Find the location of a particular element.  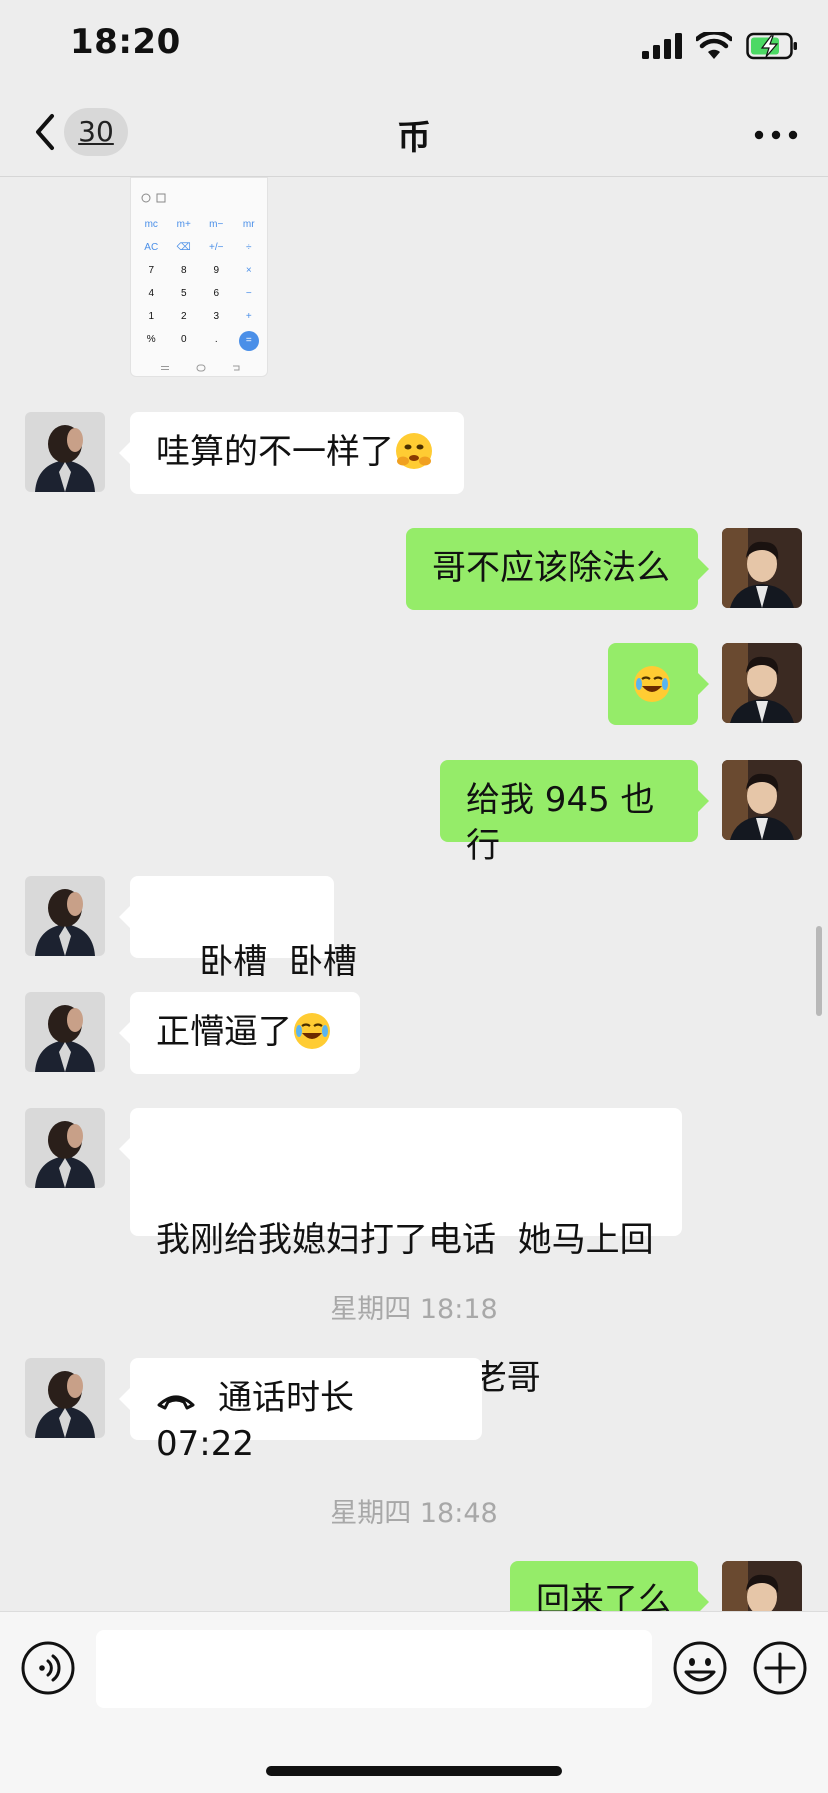

scroll-indicator is located at coordinates (819, 971).